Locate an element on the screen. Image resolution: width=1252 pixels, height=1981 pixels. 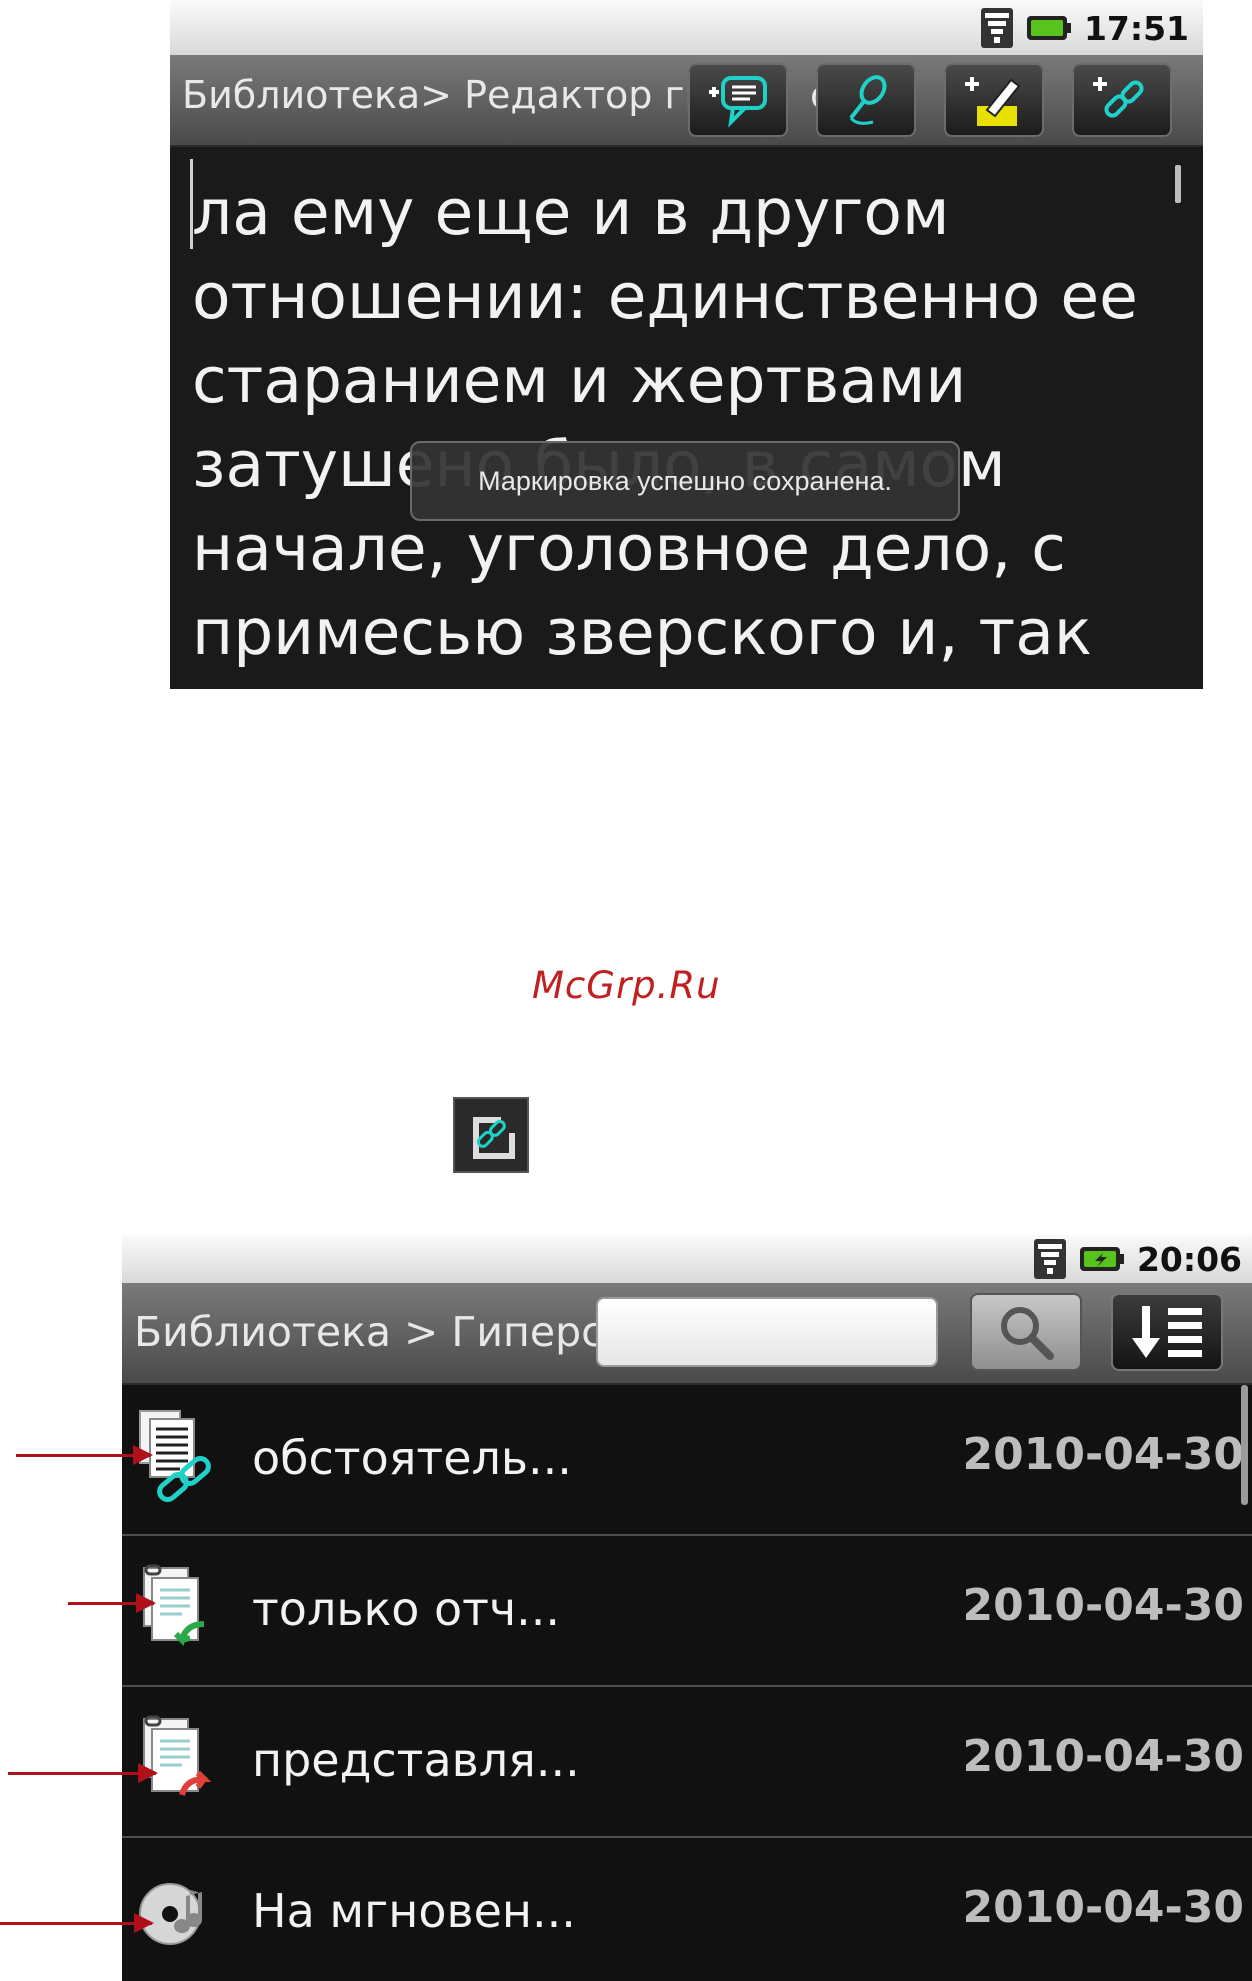
status-time: 20:06 is located at coordinates (1189, 1259).